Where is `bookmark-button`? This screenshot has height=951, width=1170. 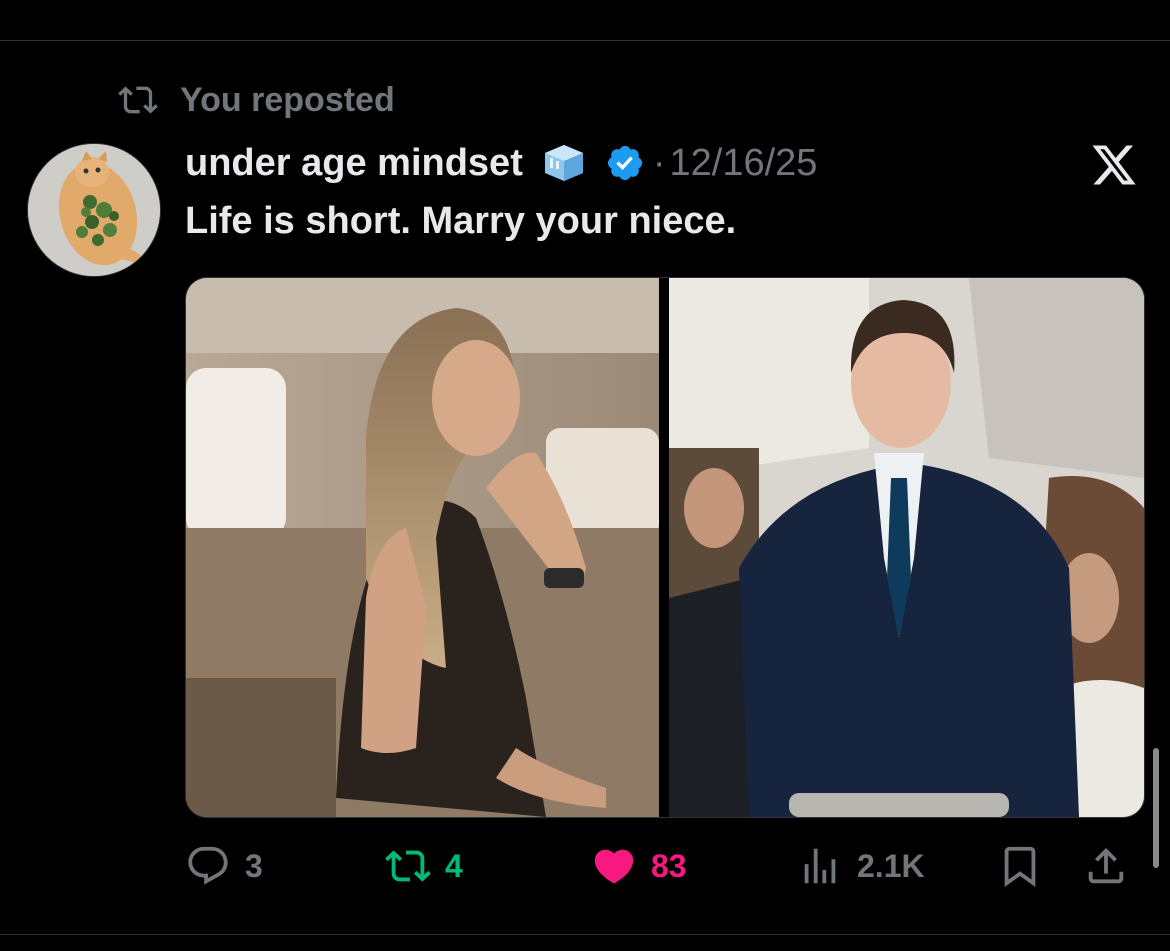 bookmark-button is located at coordinates (1020, 866).